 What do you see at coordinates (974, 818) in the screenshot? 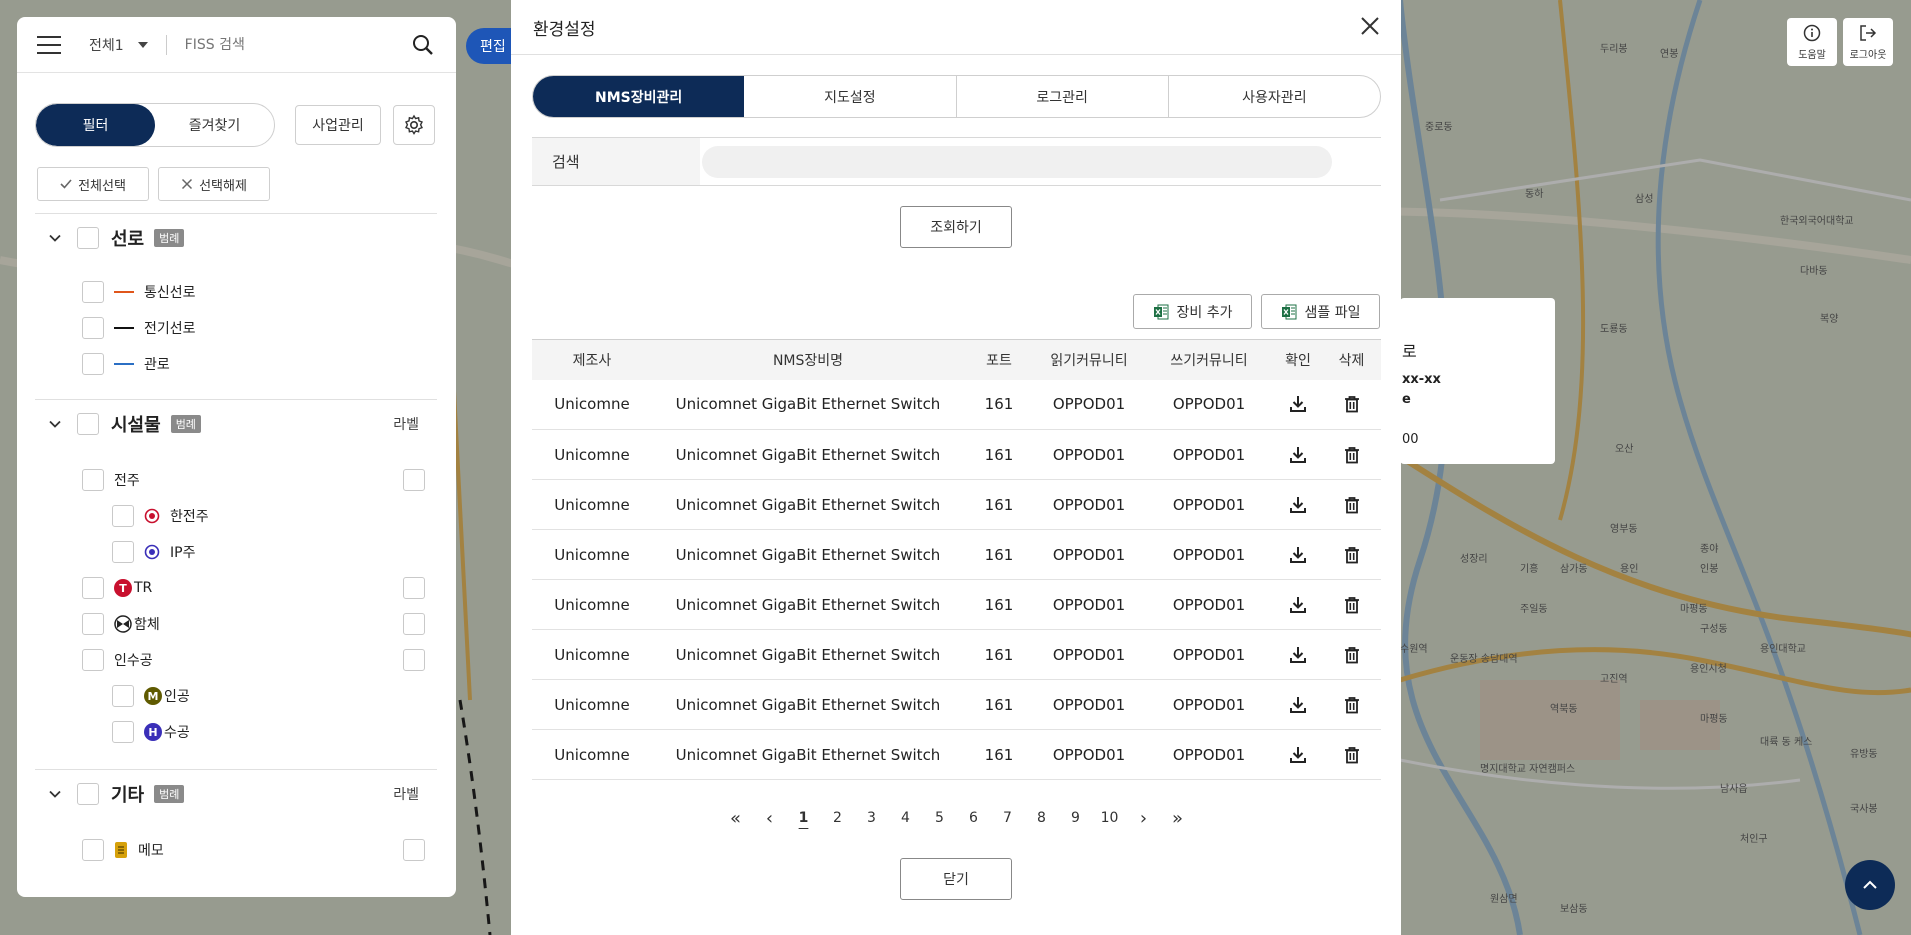
I see `page-6: 6` at bounding box center [974, 818].